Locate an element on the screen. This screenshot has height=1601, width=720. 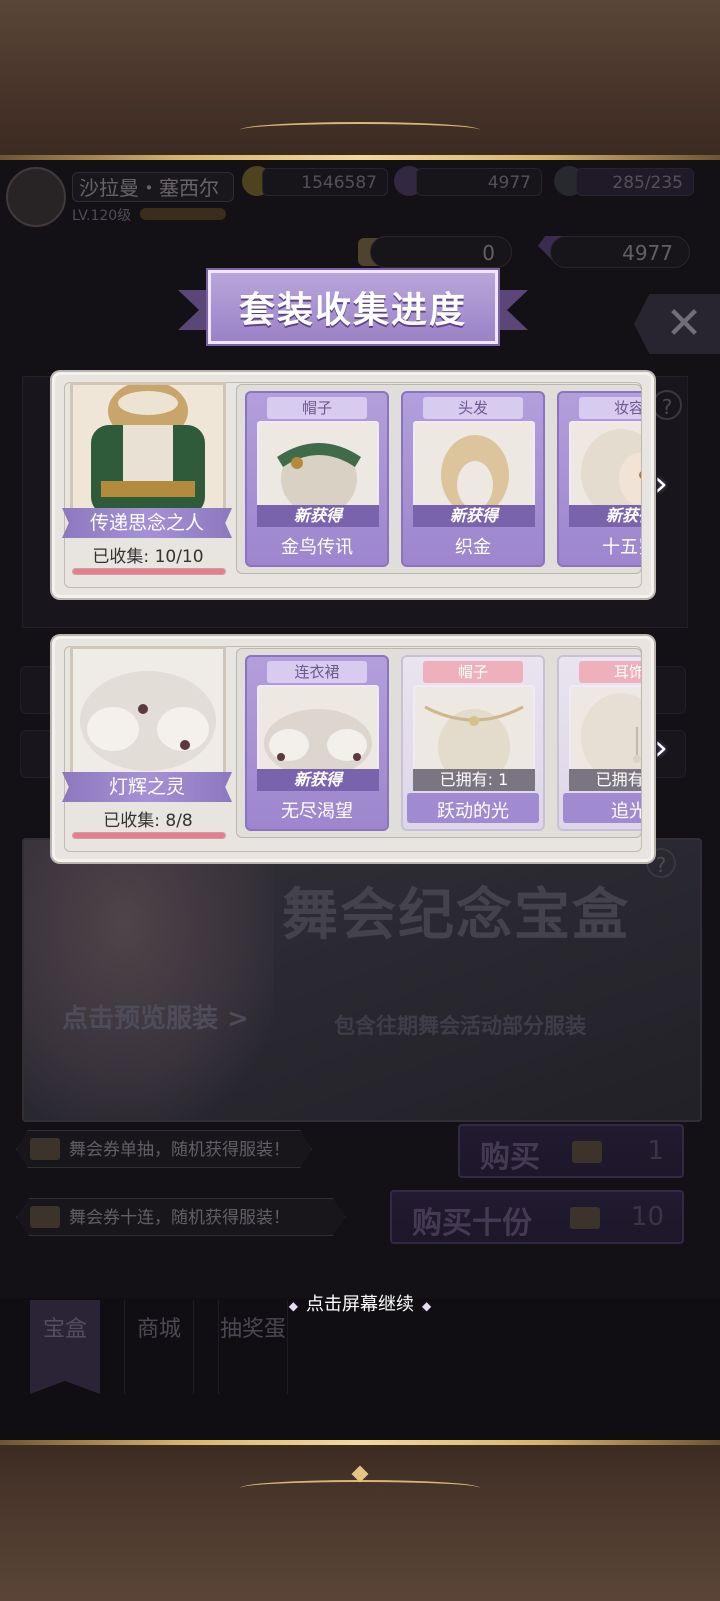
collected-value: 8/8 is located at coordinates (179, 821).